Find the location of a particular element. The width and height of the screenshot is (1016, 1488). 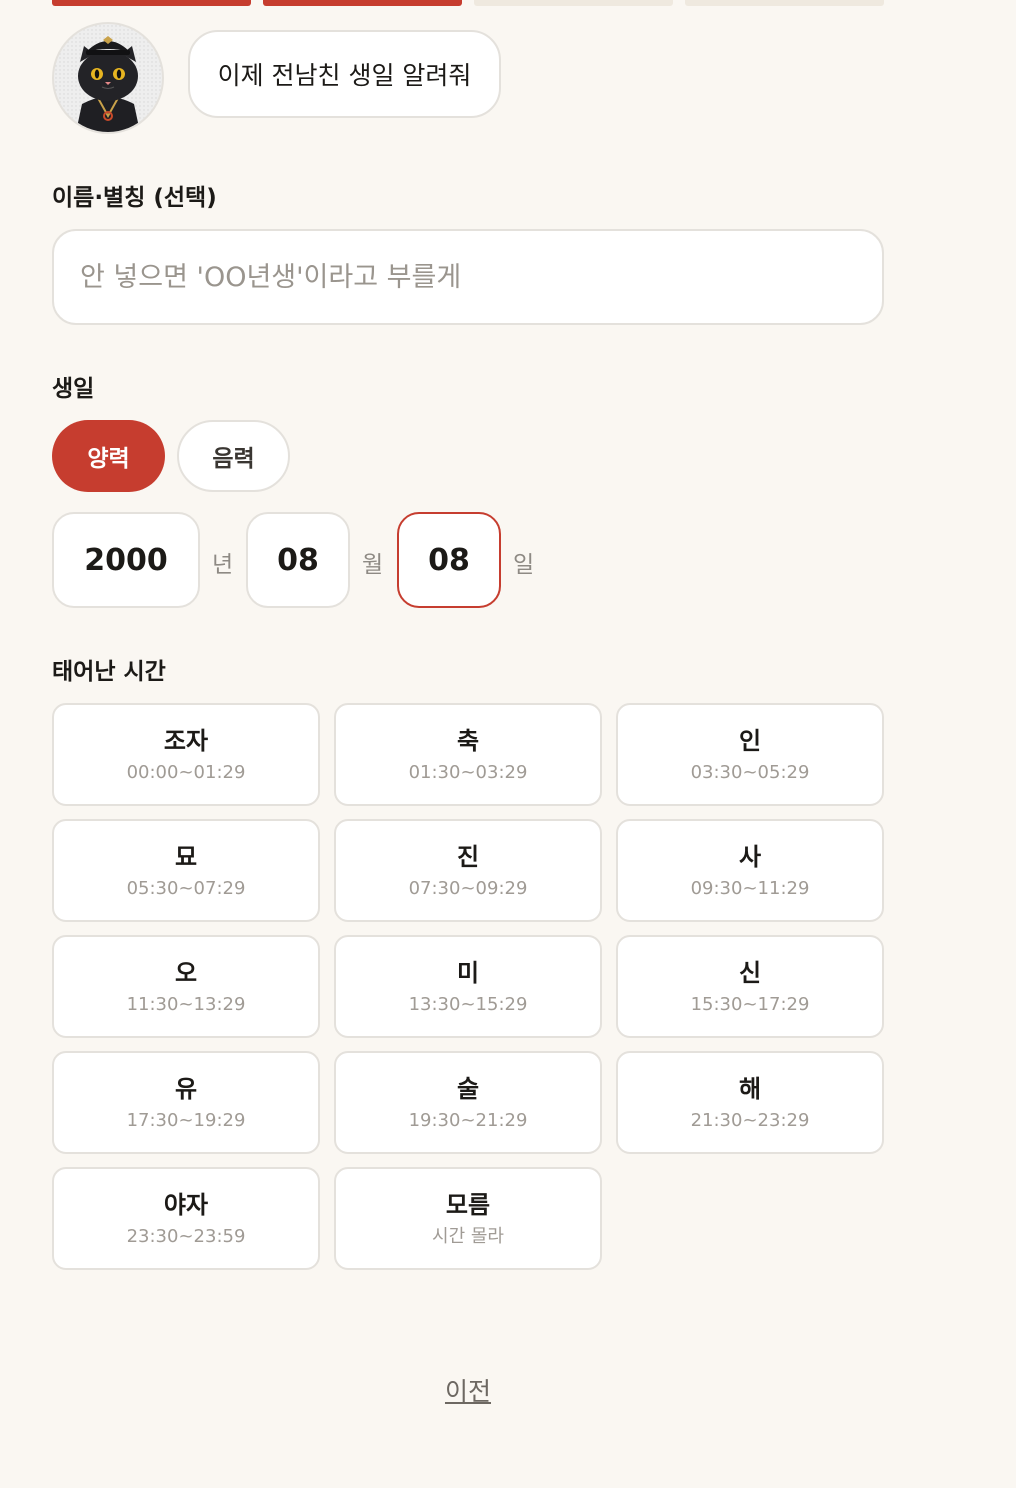

chat-bubble-text: 이제 전남친 생일 알려줘 is located at coordinates (344, 75).